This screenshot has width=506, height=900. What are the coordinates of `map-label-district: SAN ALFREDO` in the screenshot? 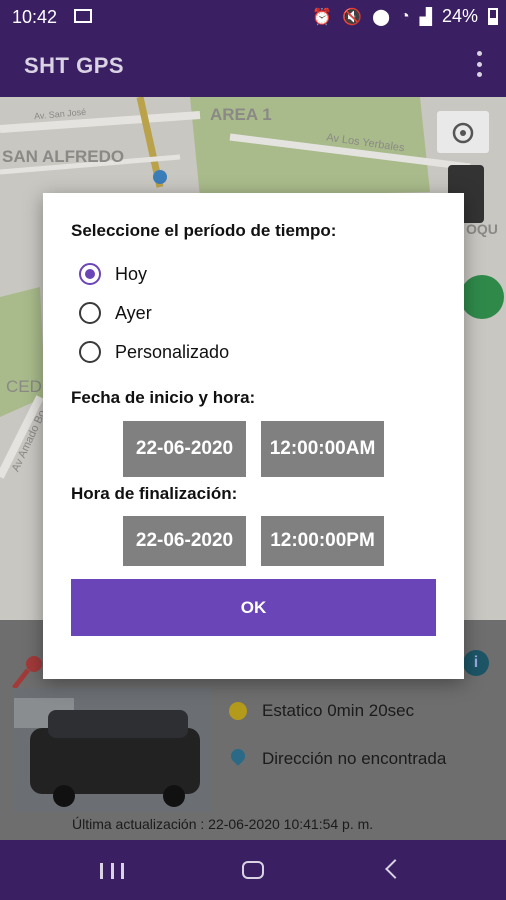 It's located at (63, 156).